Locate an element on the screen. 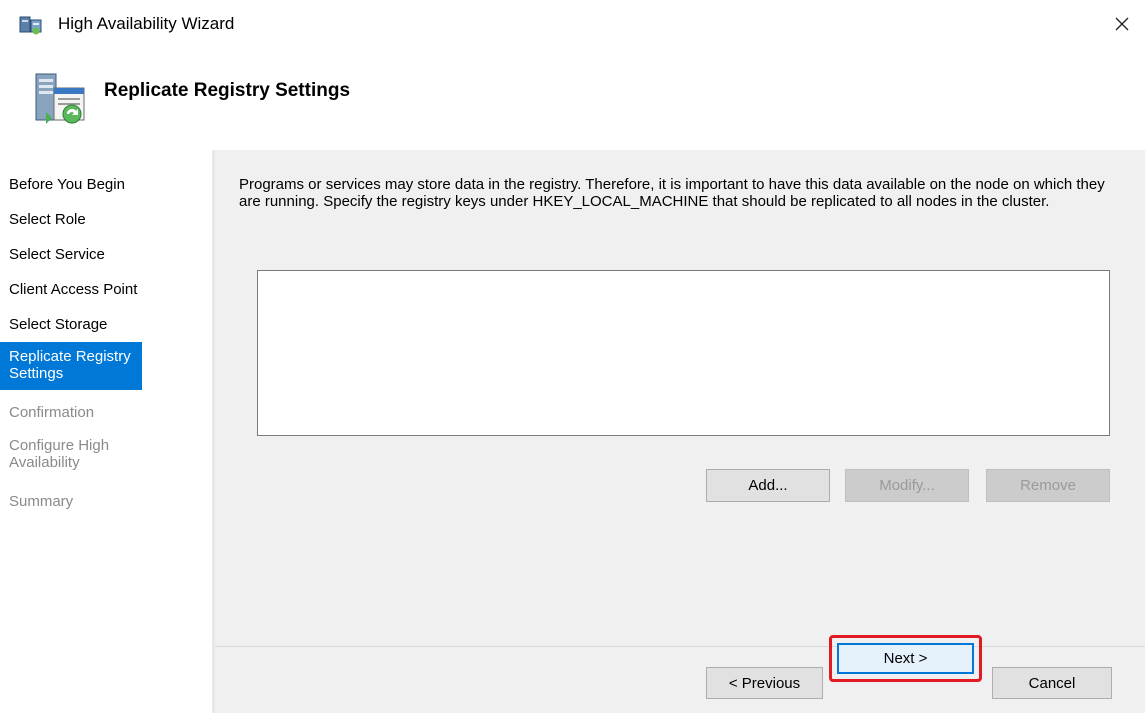 The height and width of the screenshot is (713, 1145). server-registry-icon is located at coordinates (60, 100).